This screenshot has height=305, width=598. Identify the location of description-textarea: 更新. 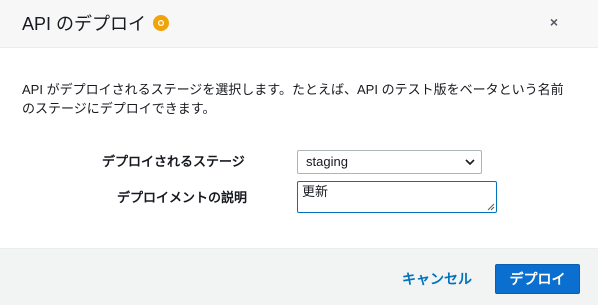
(397, 197).